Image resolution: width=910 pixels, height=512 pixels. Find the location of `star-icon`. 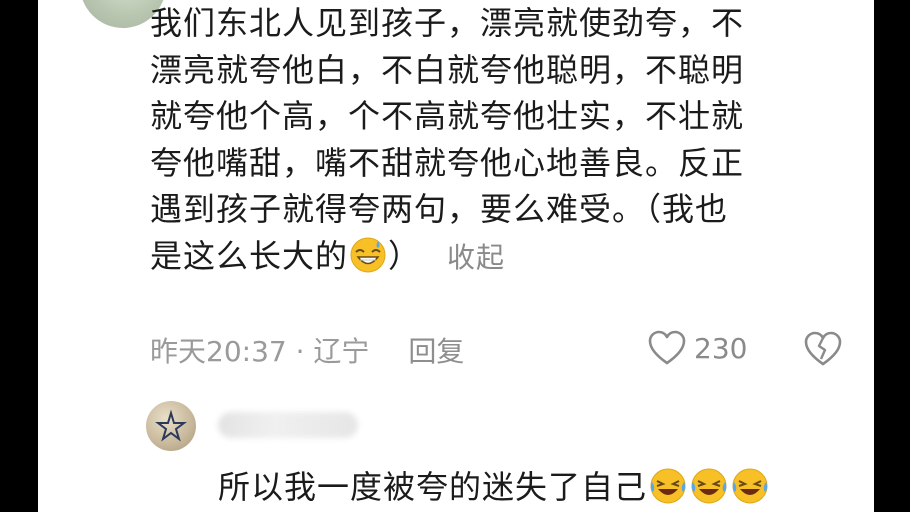

star-icon is located at coordinates (171, 425).